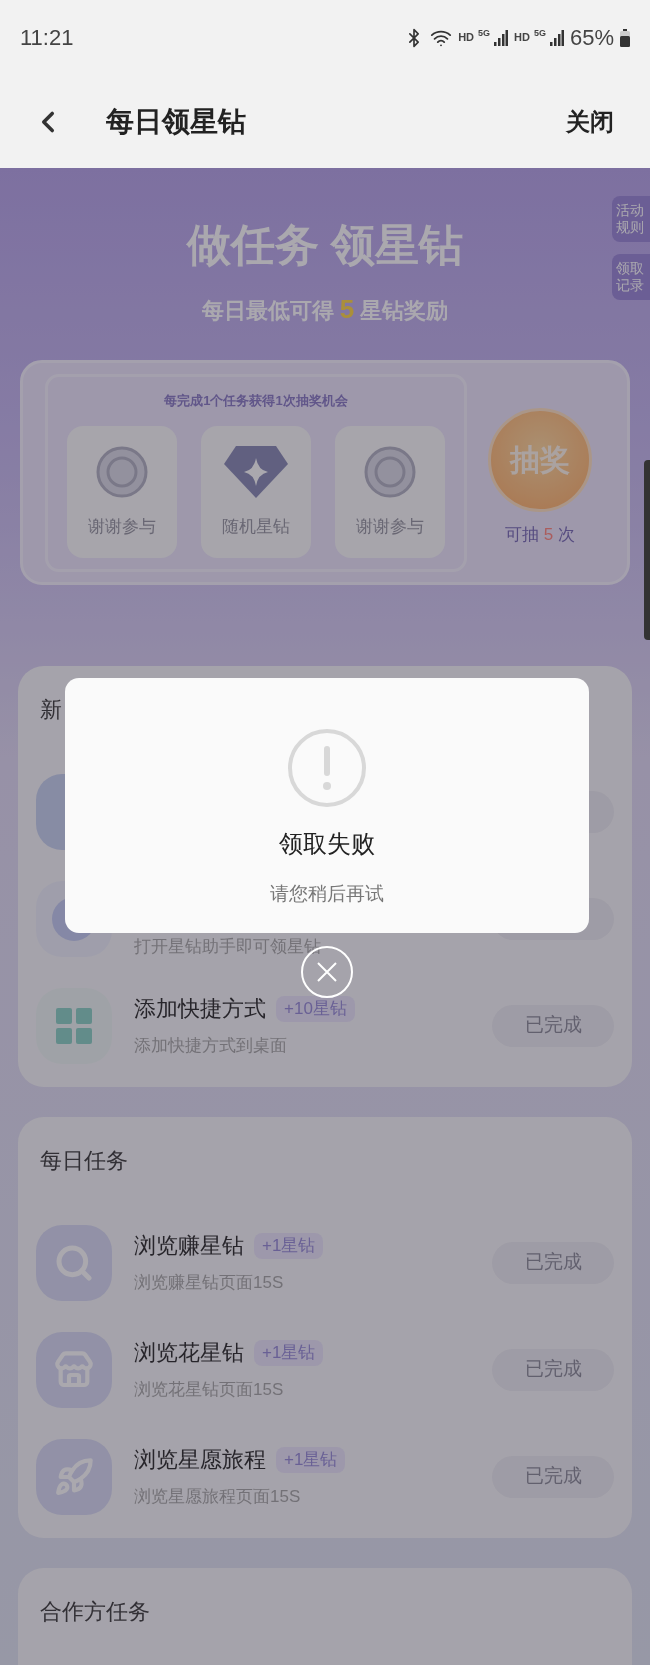 The image size is (650, 1665). What do you see at coordinates (315, 1009) in the screenshot?
I see `reward-tag: +10星钻` at bounding box center [315, 1009].